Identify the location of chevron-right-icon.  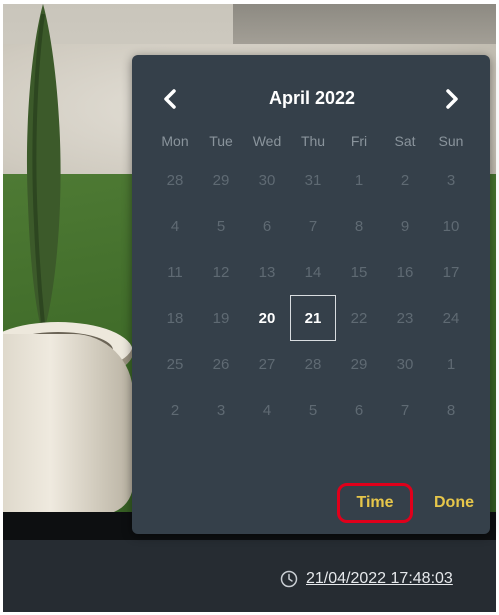
(452, 99).